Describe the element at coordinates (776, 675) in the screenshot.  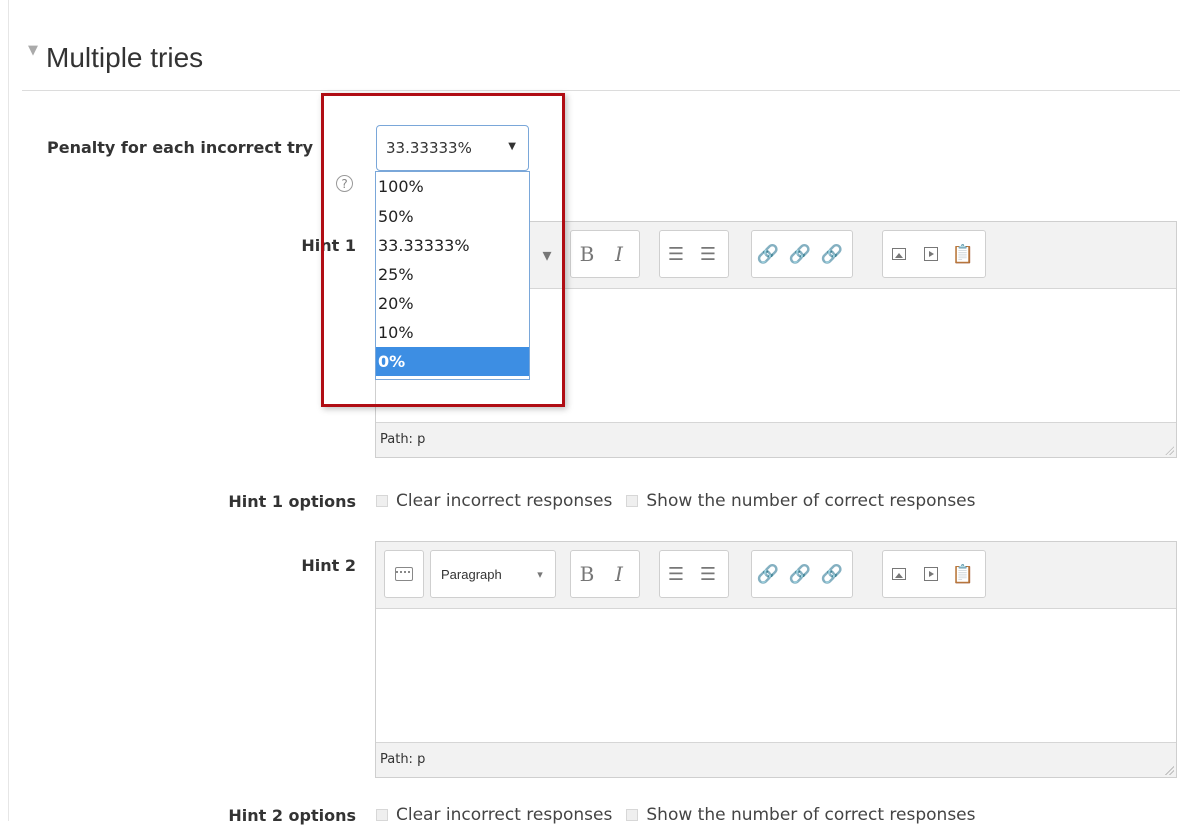
I see `hint2-content-area` at that location.